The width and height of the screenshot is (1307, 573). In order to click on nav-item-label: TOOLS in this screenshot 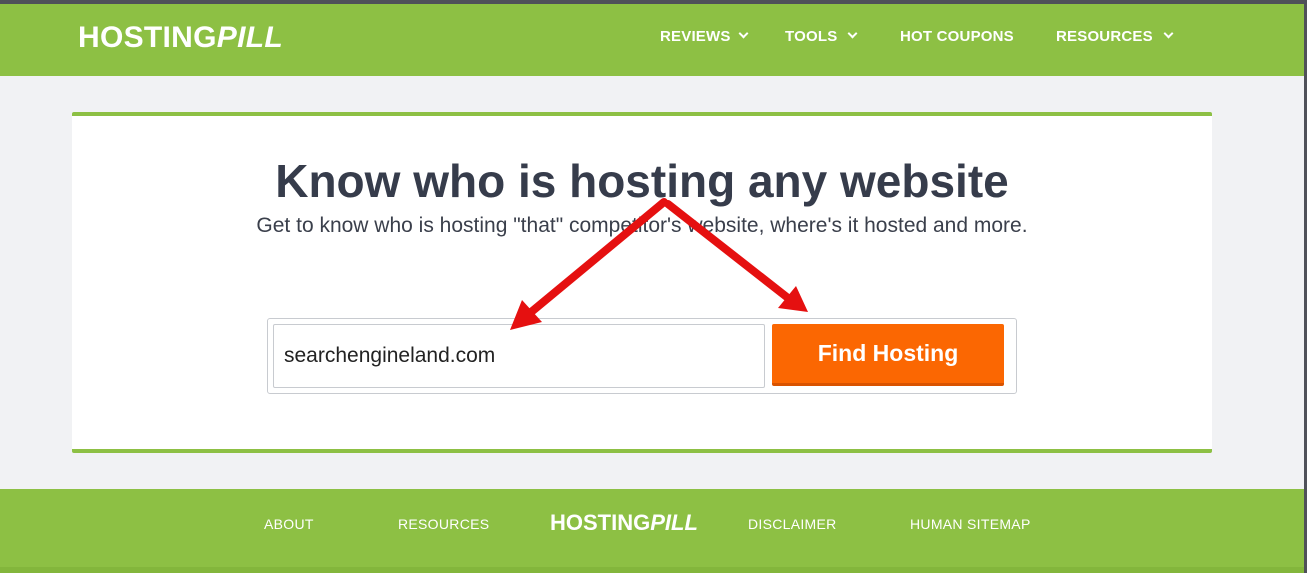, I will do `click(811, 36)`.